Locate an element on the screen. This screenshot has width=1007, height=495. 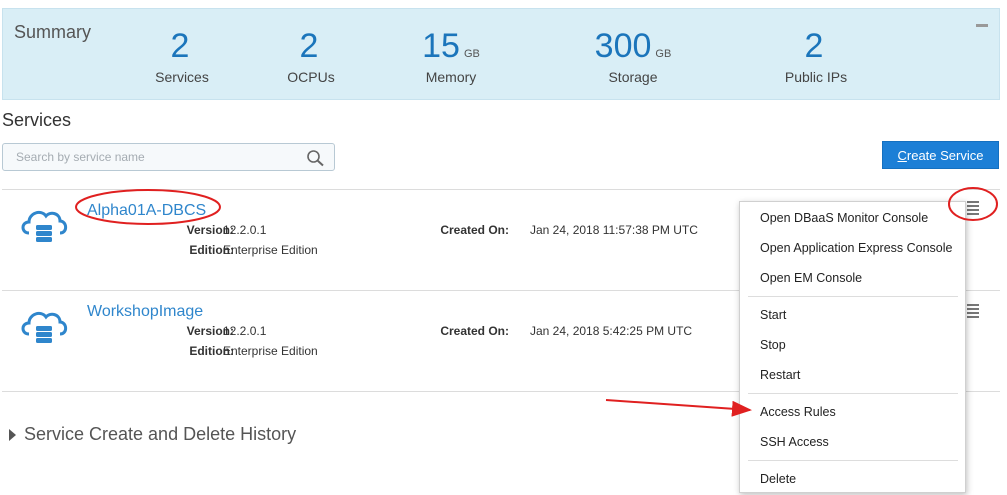
metric-label: Storage is located at coordinates (633, 77).